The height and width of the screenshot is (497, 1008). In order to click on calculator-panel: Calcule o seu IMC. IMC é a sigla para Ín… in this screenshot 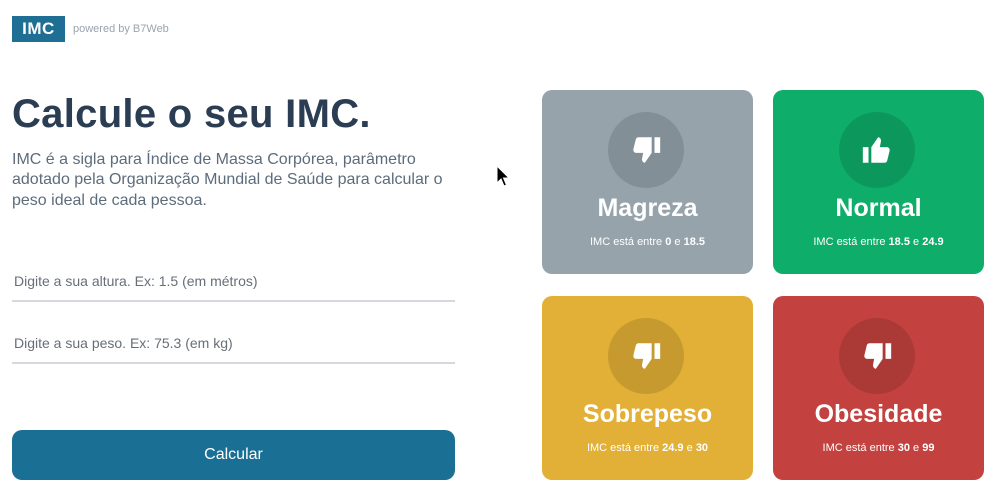, I will do `click(234, 149)`.